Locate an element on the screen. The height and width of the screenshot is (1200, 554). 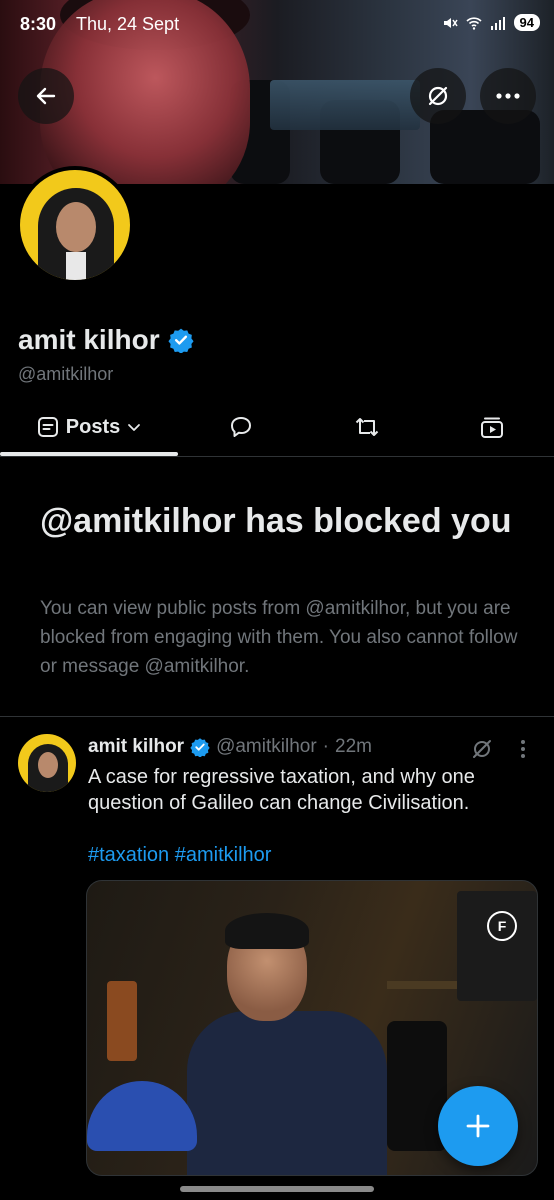
reposts-icon is located at coordinates (367, 427).